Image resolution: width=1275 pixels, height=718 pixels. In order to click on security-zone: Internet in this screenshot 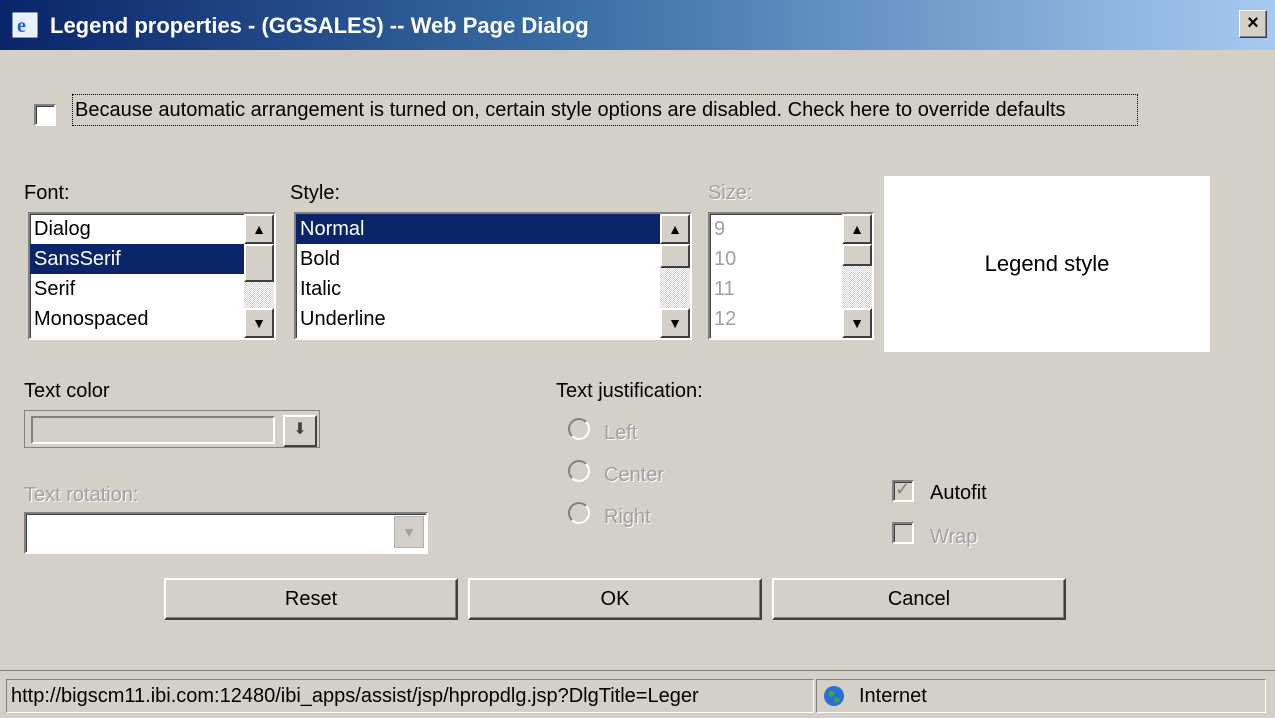, I will do `click(1041, 696)`.